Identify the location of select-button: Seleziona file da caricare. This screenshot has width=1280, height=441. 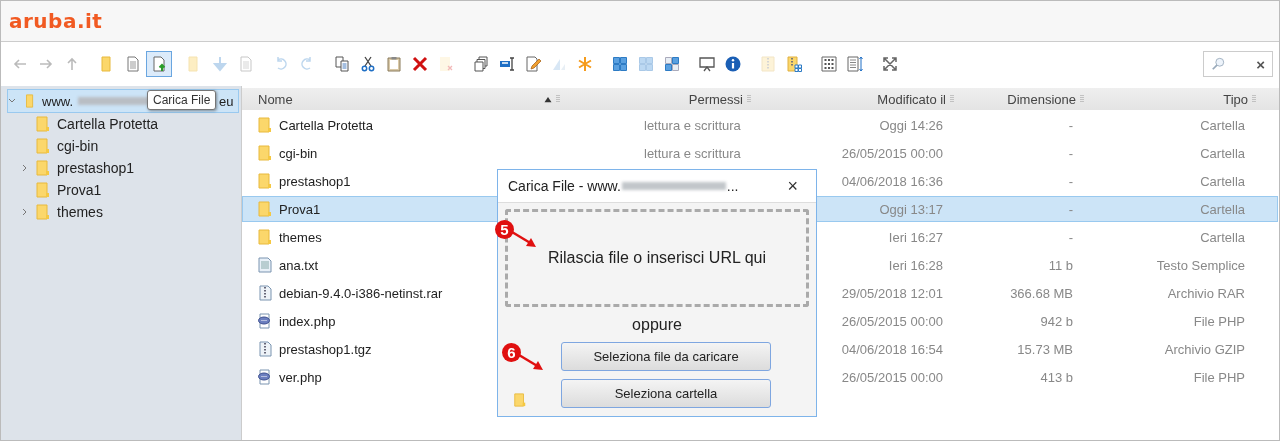
(666, 356).